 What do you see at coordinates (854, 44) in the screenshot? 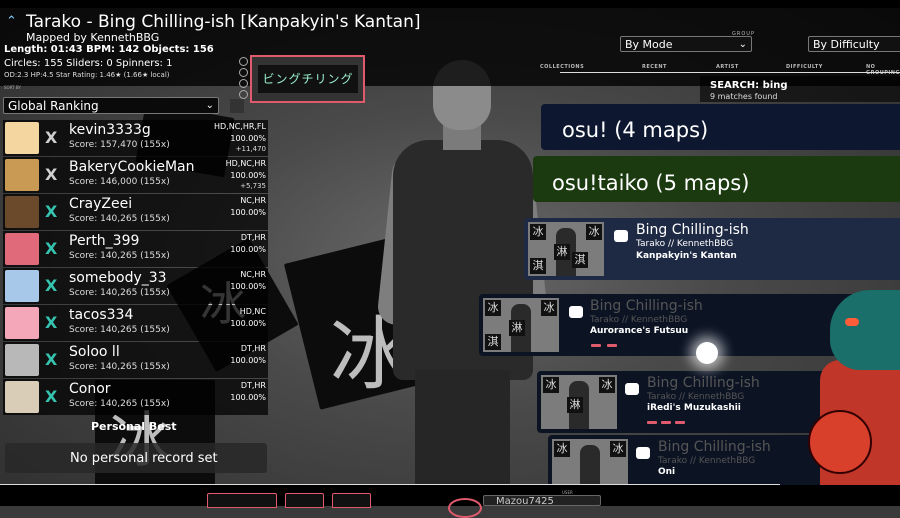
I see `sort-dropdown: By Difficulty` at bounding box center [854, 44].